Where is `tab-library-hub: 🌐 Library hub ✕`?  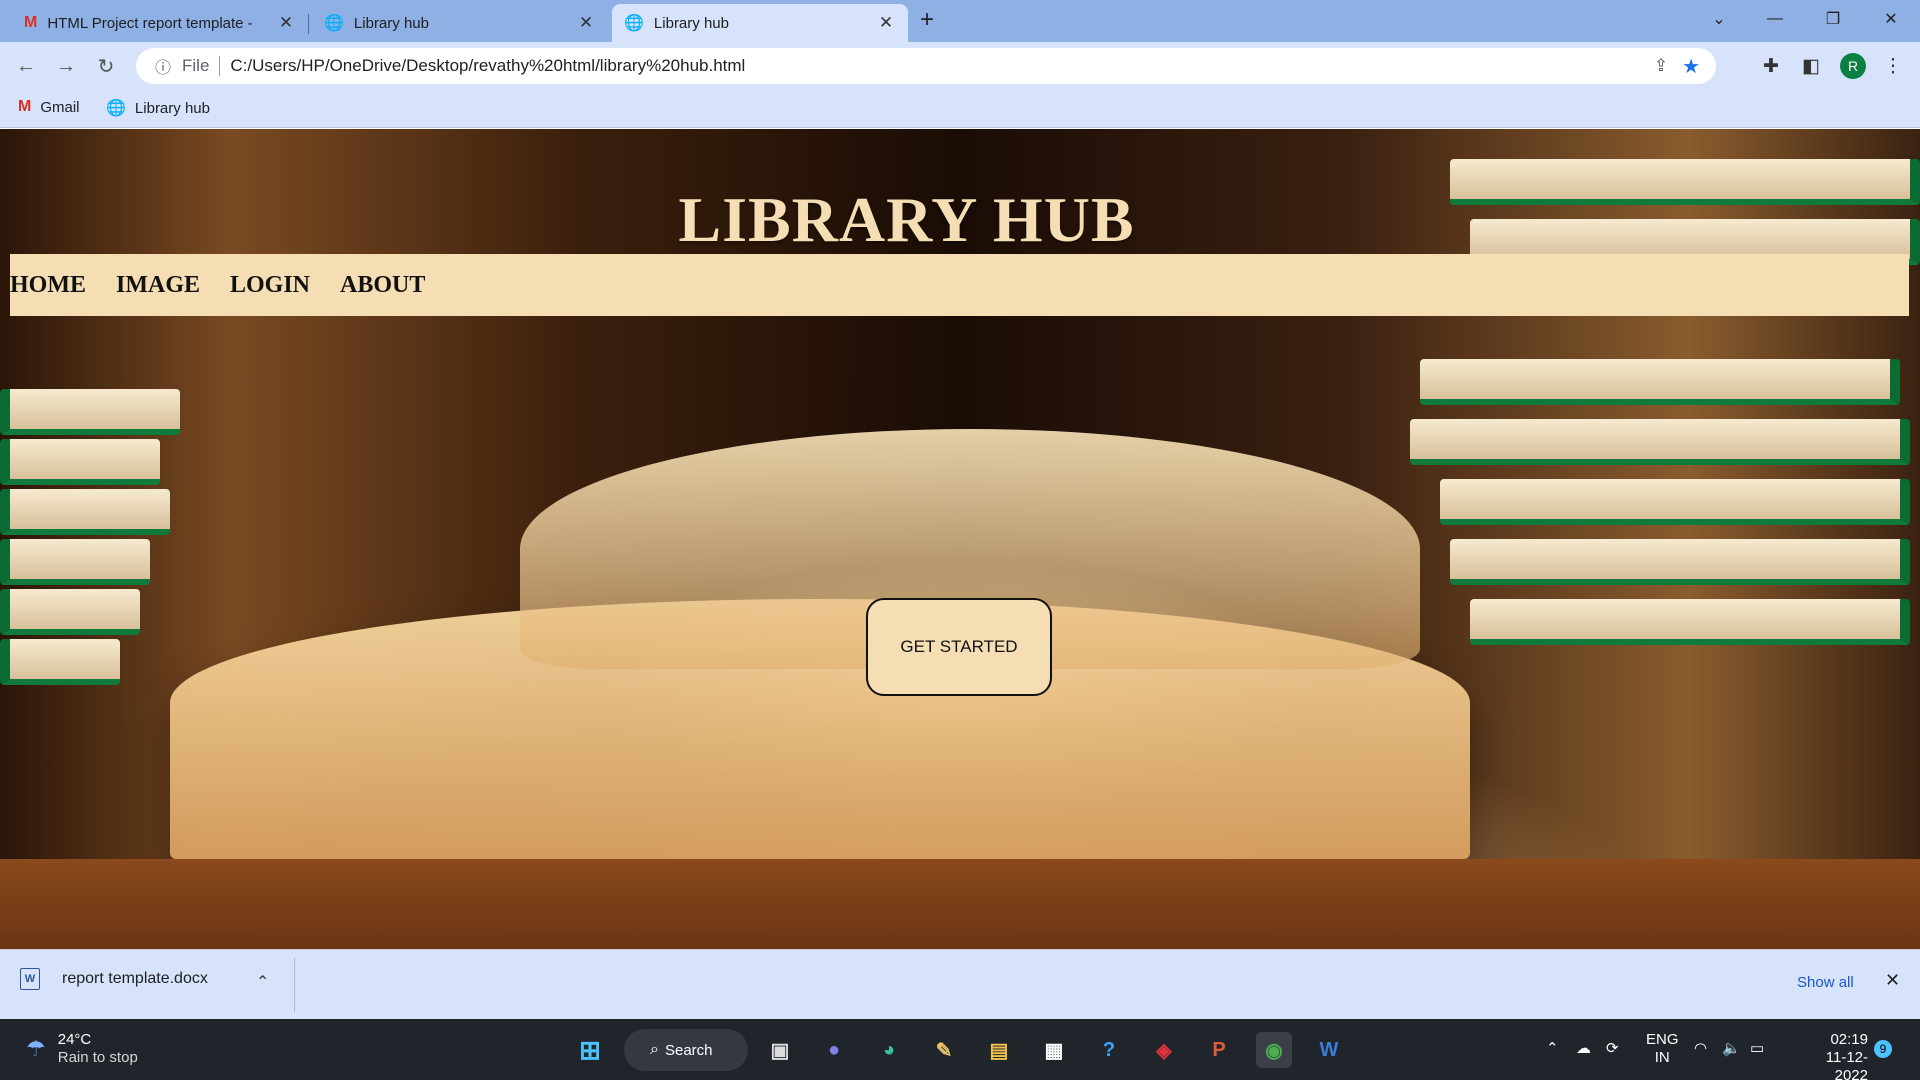 tab-library-hub: 🌐 Library hub ✕ is located at coordinates (460, 23).